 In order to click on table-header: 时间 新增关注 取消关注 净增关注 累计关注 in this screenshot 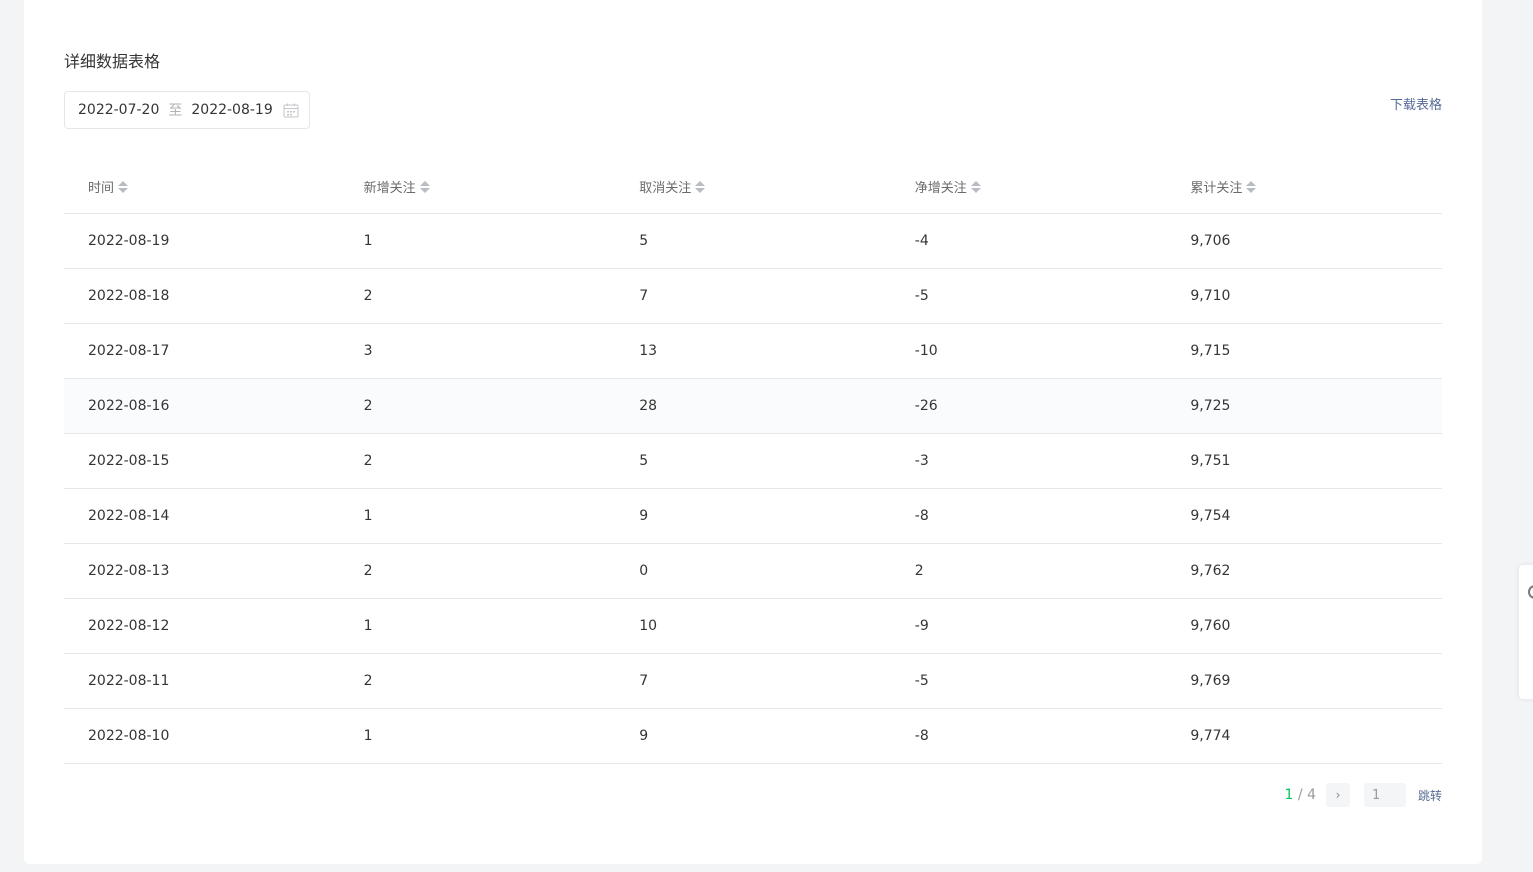, I will do `click(753, 187)`.